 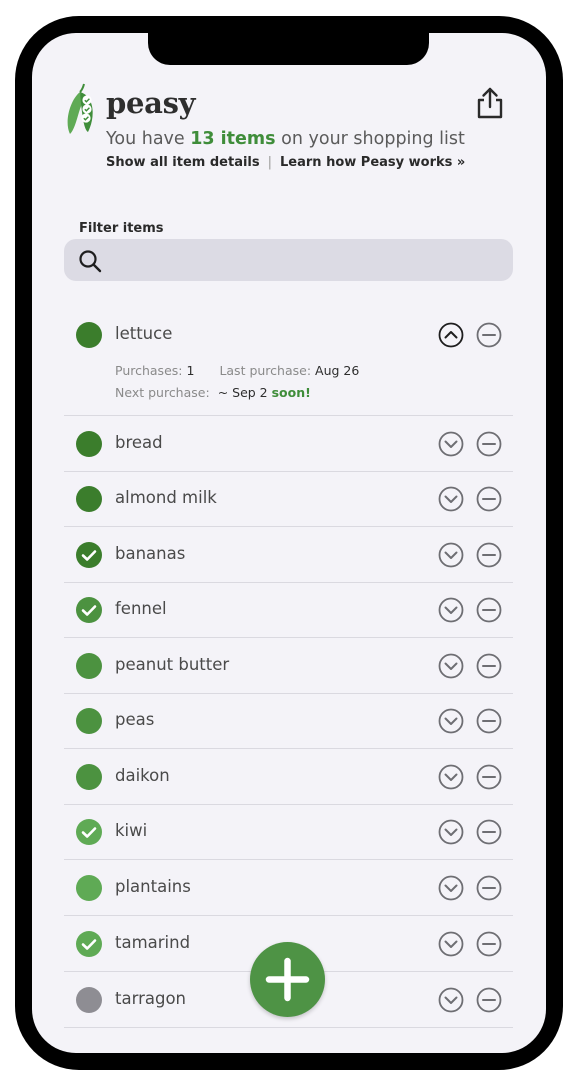 What do you see at coordinates (307, 261) in the screenshot?
I see `filter-input` at bounding box center [307, 261].